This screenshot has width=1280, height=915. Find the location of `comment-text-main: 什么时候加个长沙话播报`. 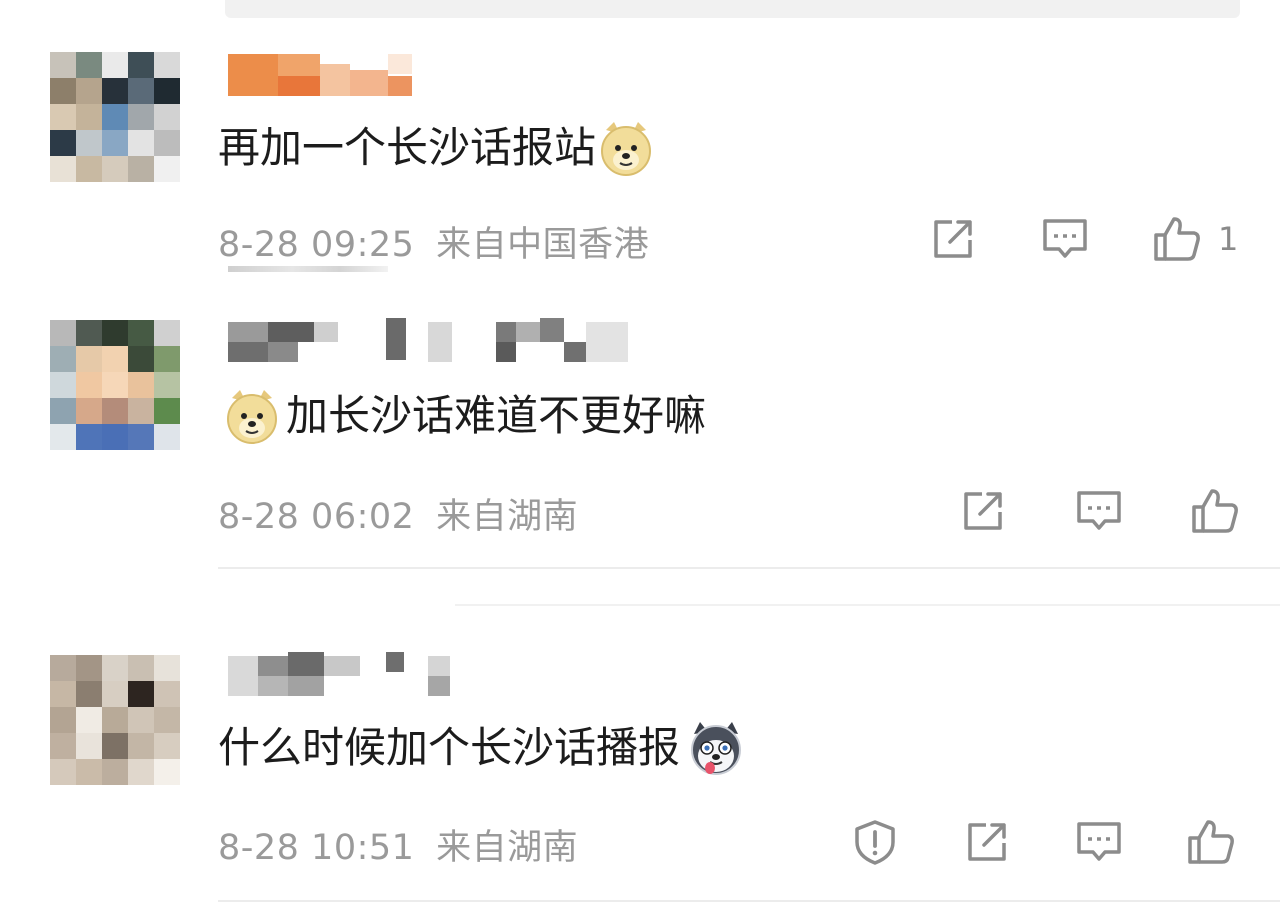

comment-text-main: 什么时候加个长沙话播报 is located at coordinates (449, 747).